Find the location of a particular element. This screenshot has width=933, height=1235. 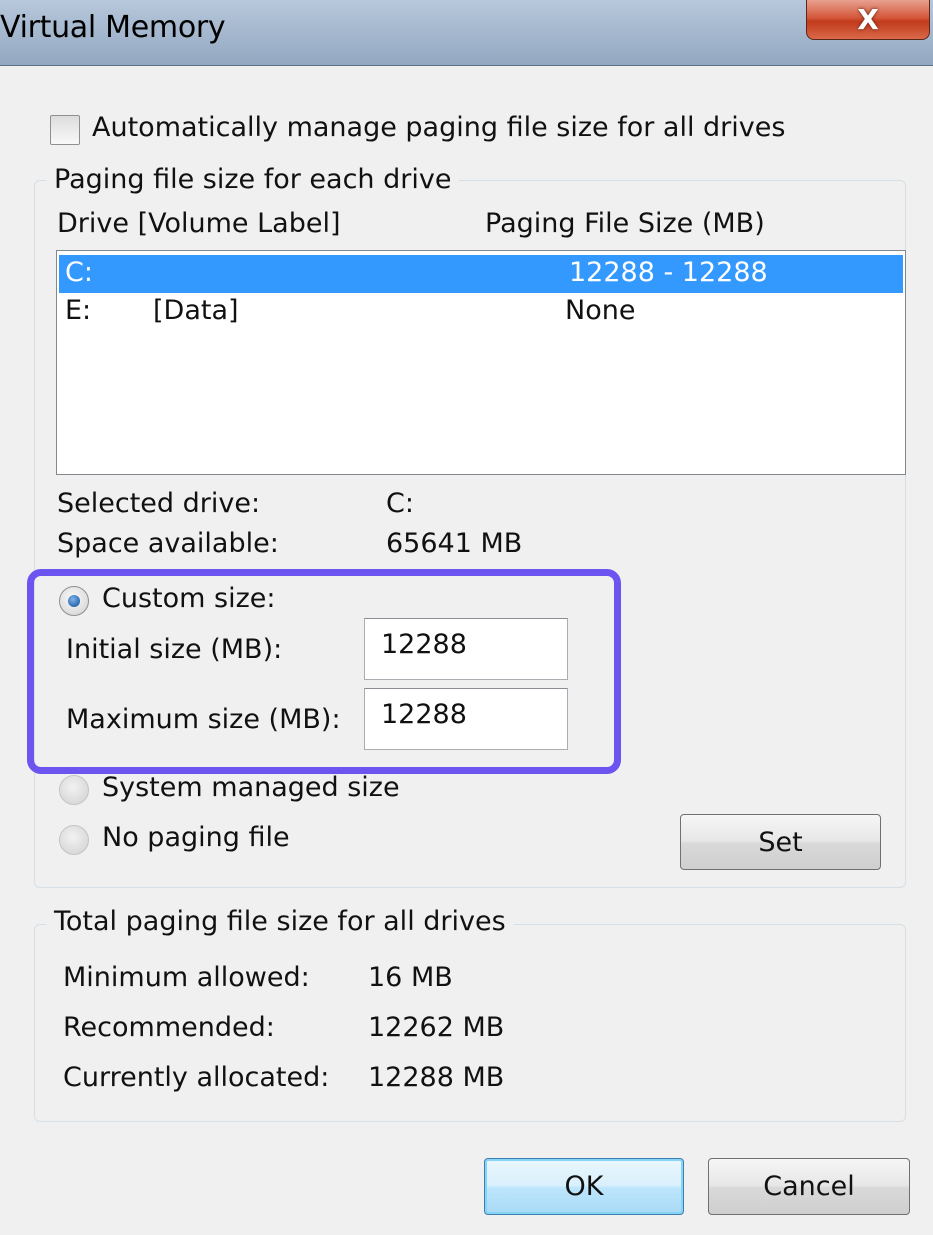

paging-size: 12288 - 12288 is located at coordinates (668, 272).